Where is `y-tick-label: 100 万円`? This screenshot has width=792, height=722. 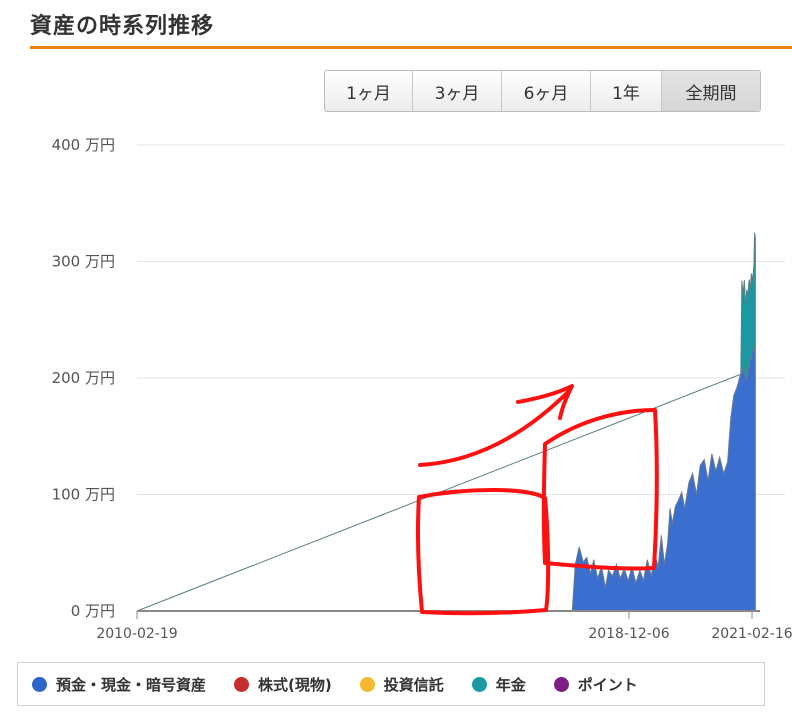 y-tick-label: 100 万円 is located at coordinates (83, 495).